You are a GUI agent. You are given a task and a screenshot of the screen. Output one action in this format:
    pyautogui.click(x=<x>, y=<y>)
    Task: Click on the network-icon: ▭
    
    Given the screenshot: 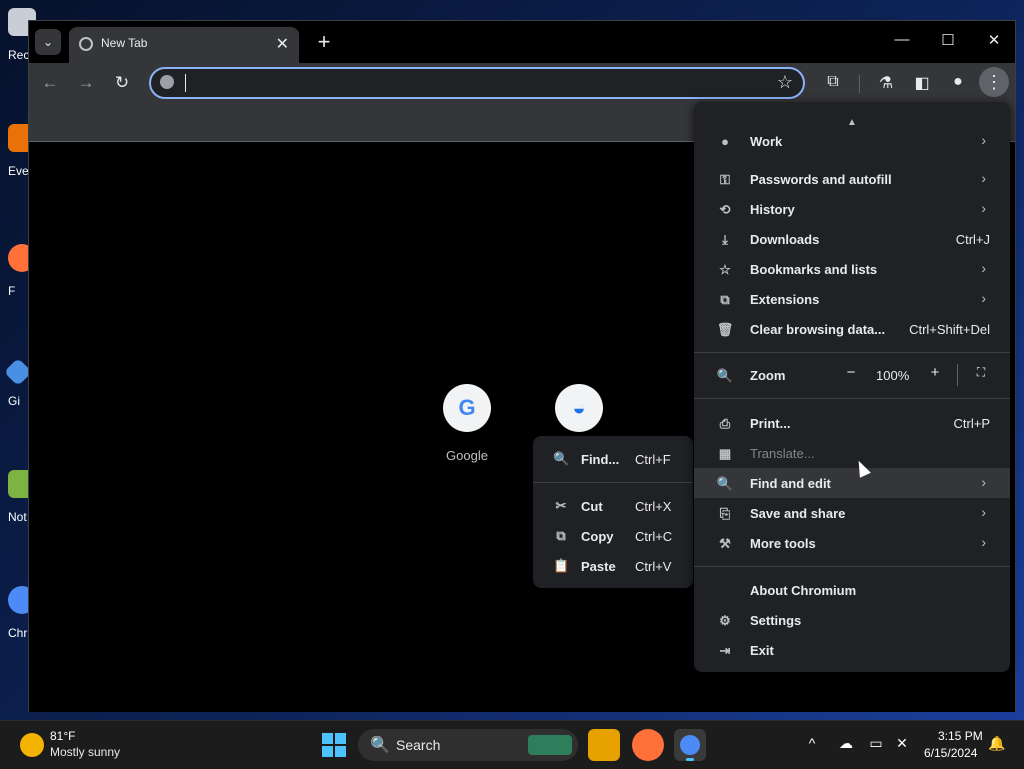 What is the action you would take?
    pyautogui.click(x=876, y=743)
    